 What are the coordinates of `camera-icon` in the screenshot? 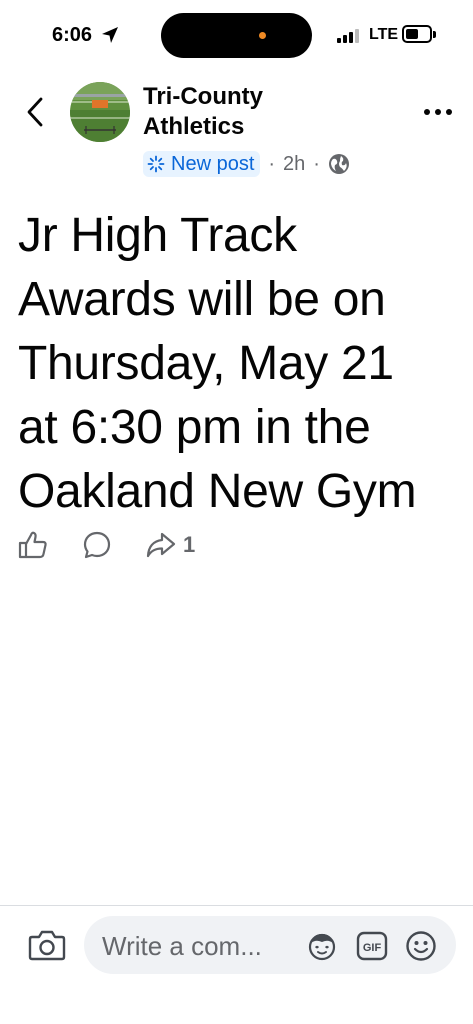 It's located at (47, 945).